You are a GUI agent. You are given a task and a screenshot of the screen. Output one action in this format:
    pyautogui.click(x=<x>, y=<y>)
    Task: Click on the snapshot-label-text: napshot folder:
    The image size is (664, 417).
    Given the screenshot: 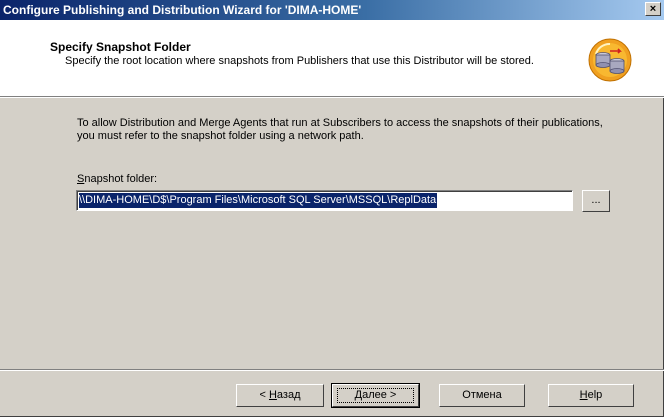 What is the action you would take?
    pyautogui.click(x=121, y=179)
    